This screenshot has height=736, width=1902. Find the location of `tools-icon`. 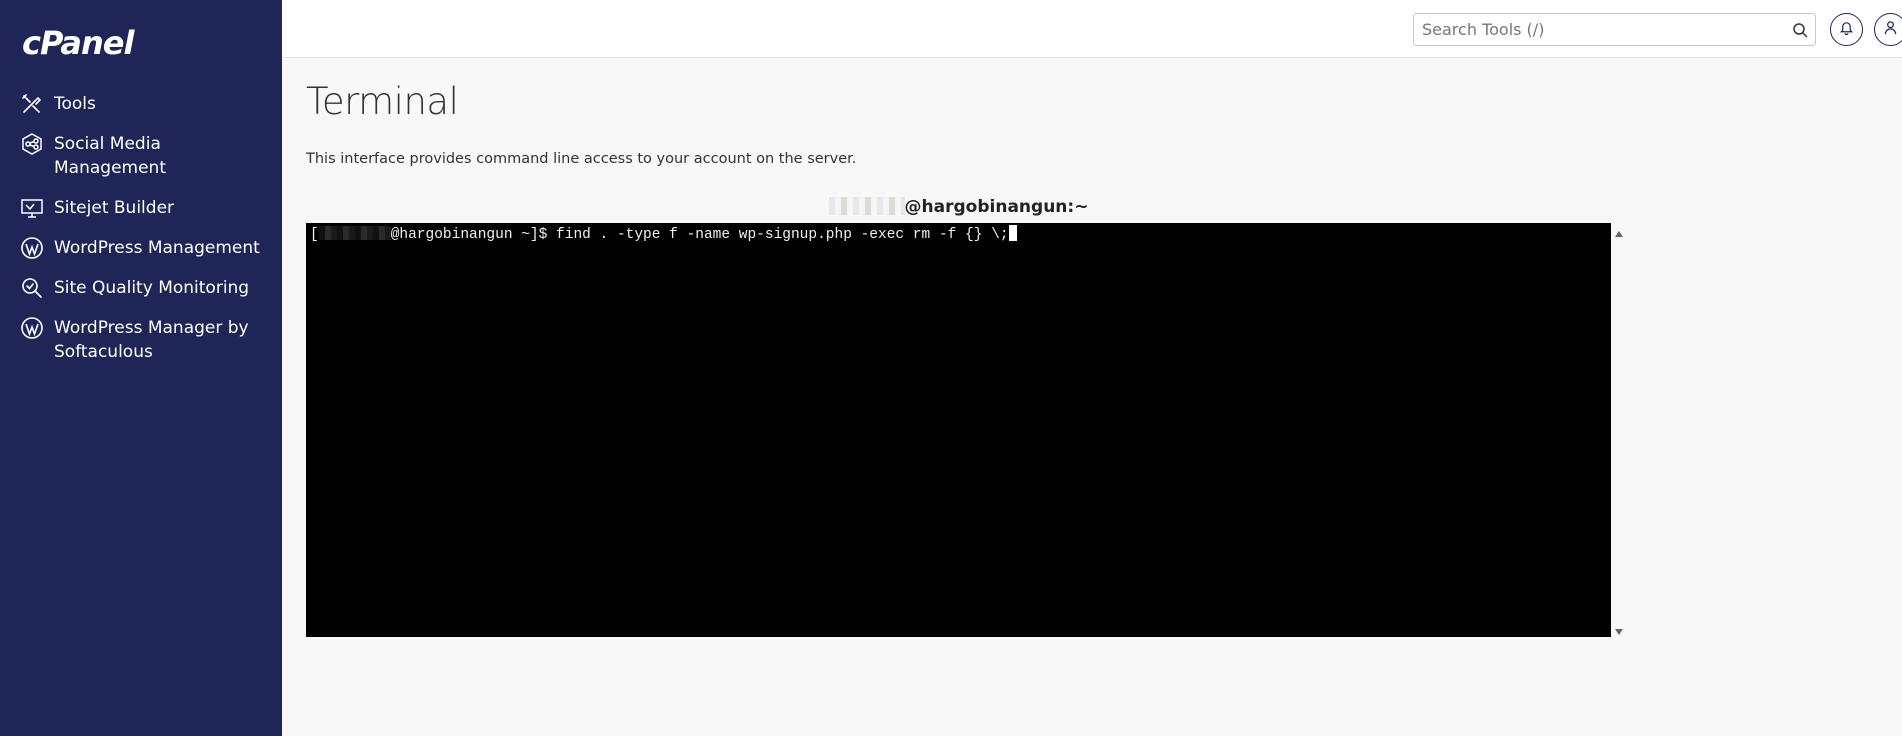

tools-icon is located at coordinates (32, 104).